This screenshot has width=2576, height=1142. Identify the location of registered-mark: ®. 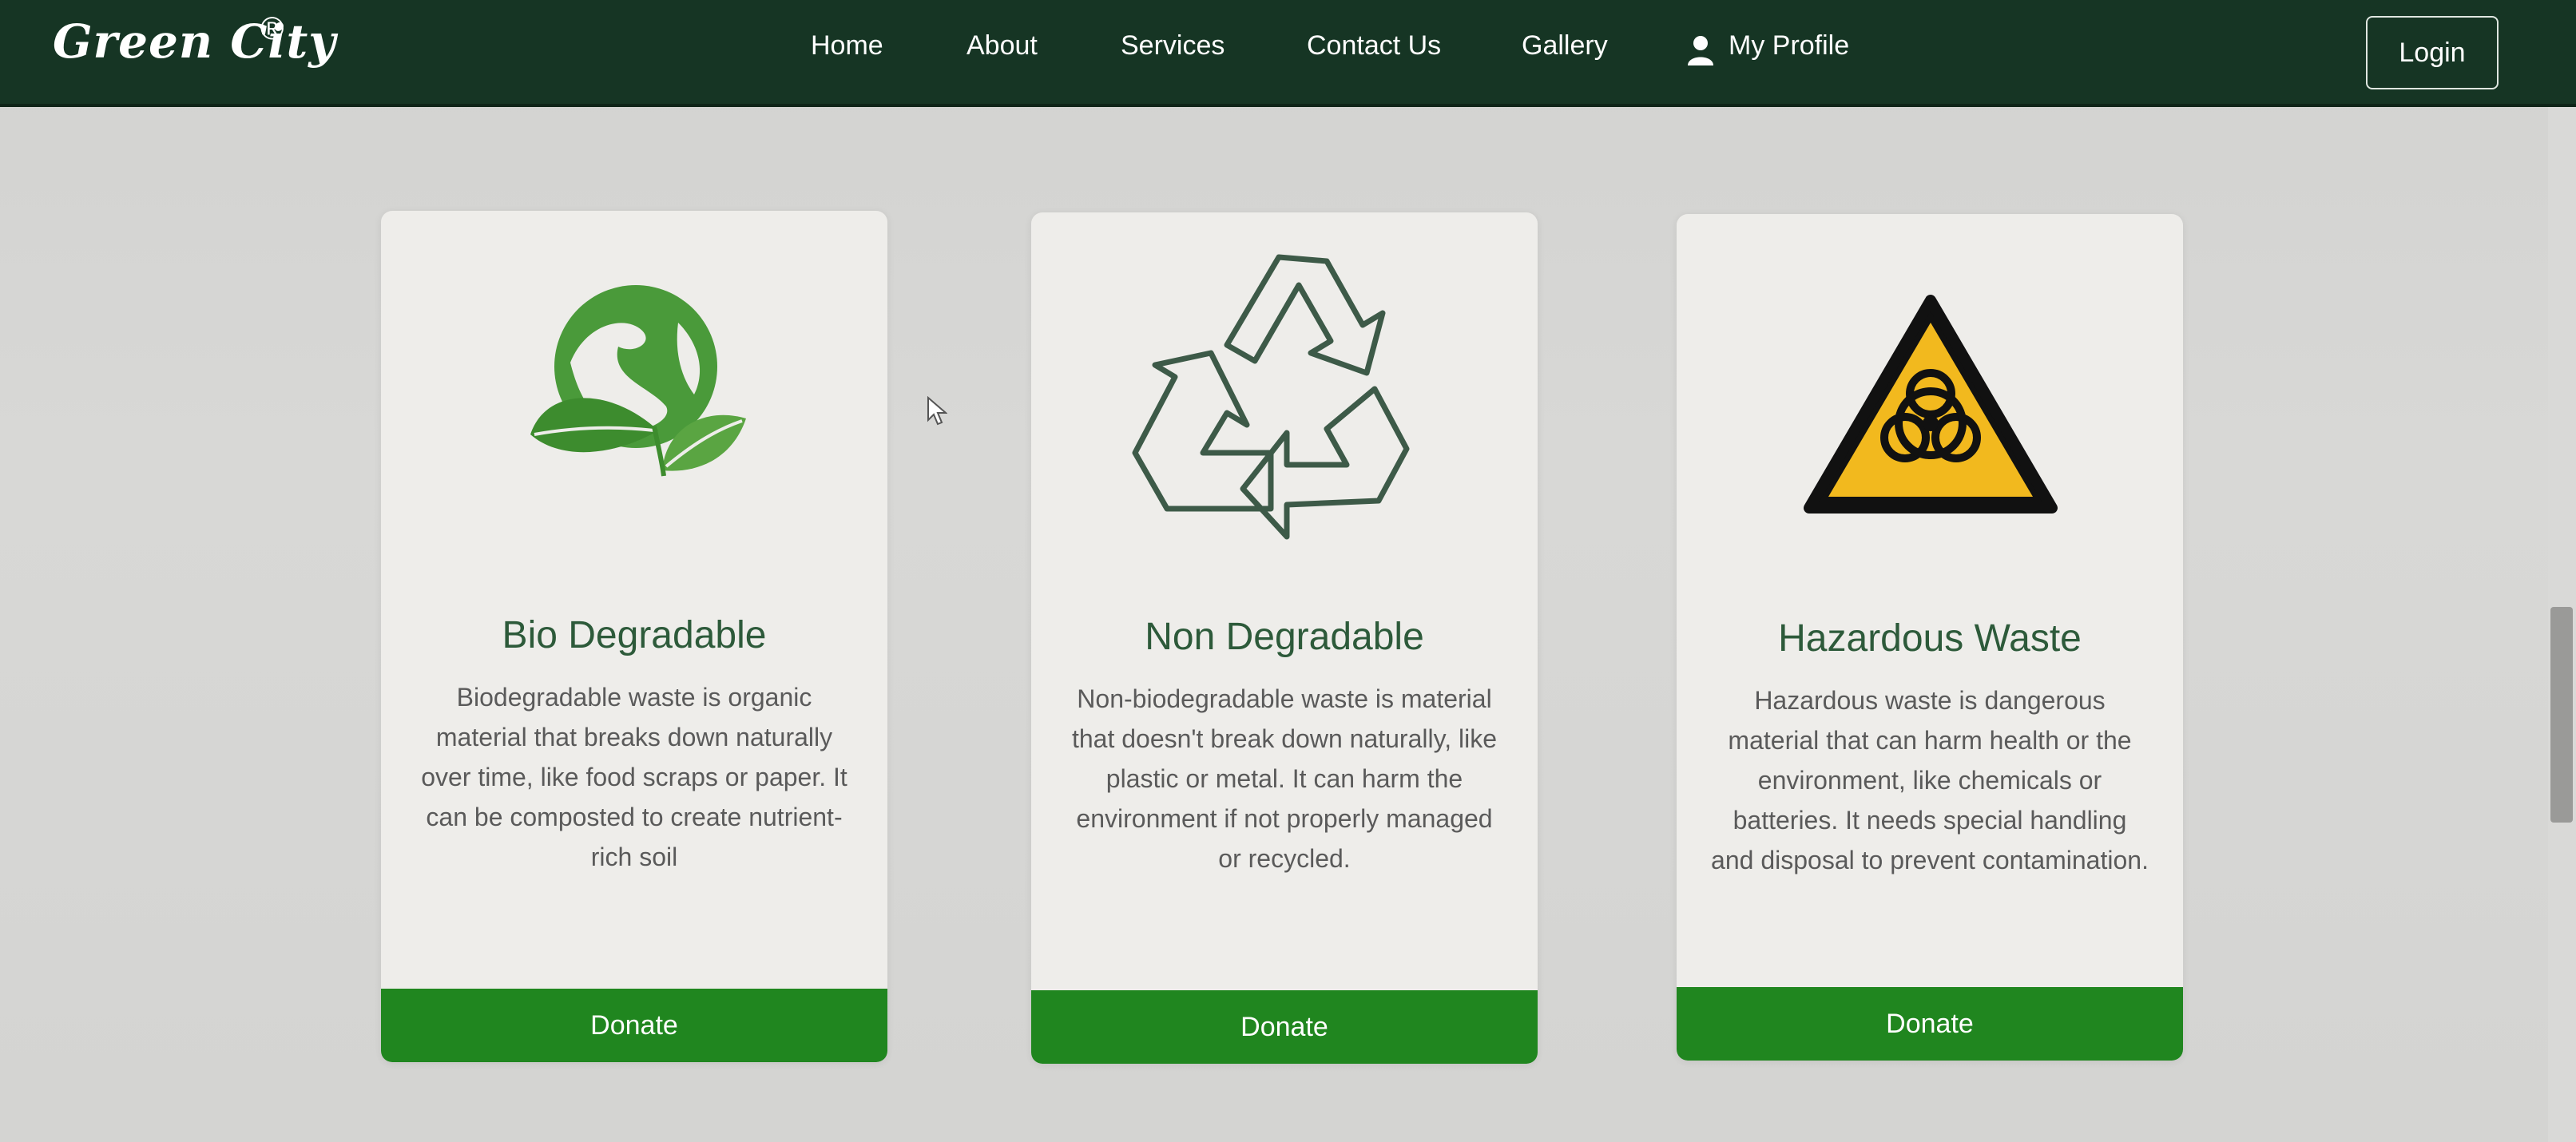
(272, 28).